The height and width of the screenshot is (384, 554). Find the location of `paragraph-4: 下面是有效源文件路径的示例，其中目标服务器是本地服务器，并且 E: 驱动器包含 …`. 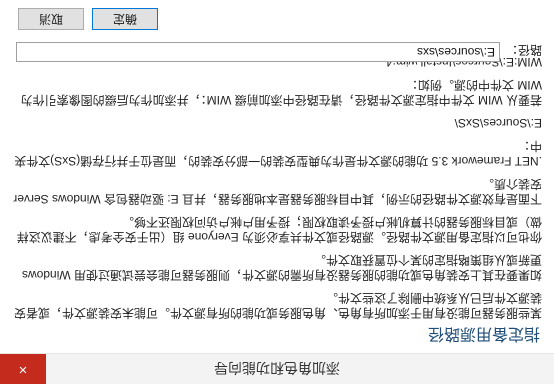

paragraph-4: 下面是有效源文件路径的示例，其中目标服务器是本地服务器，并且 E: 驱动器包含 … is located at coordinates (277, 191).